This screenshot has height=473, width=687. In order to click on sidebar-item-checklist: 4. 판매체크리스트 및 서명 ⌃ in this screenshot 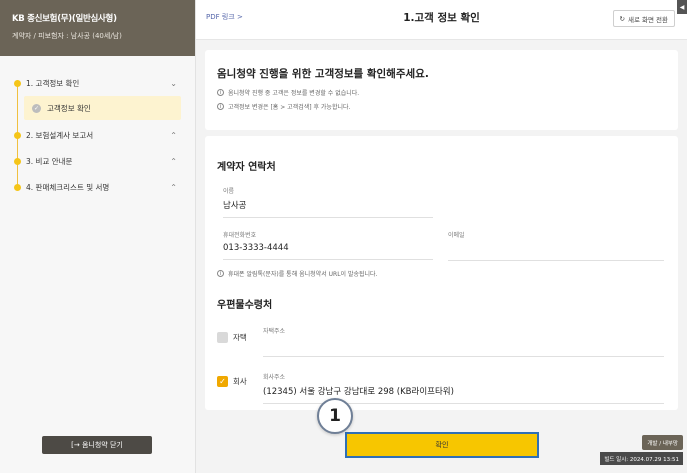, I will do `click(97, 187)`.